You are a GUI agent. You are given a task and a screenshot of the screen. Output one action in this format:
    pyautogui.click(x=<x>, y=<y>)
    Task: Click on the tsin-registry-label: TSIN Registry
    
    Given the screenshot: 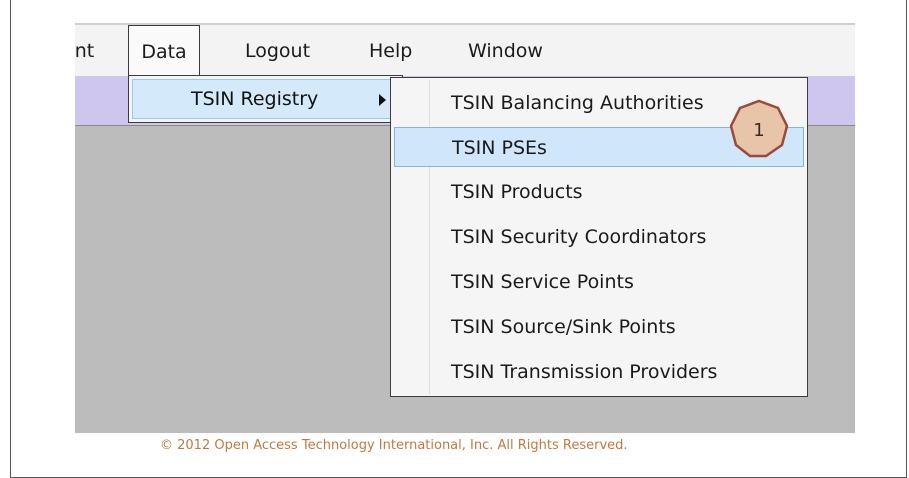 What is the action you would take?
    pyautogui.click(x=255, y=99)
    